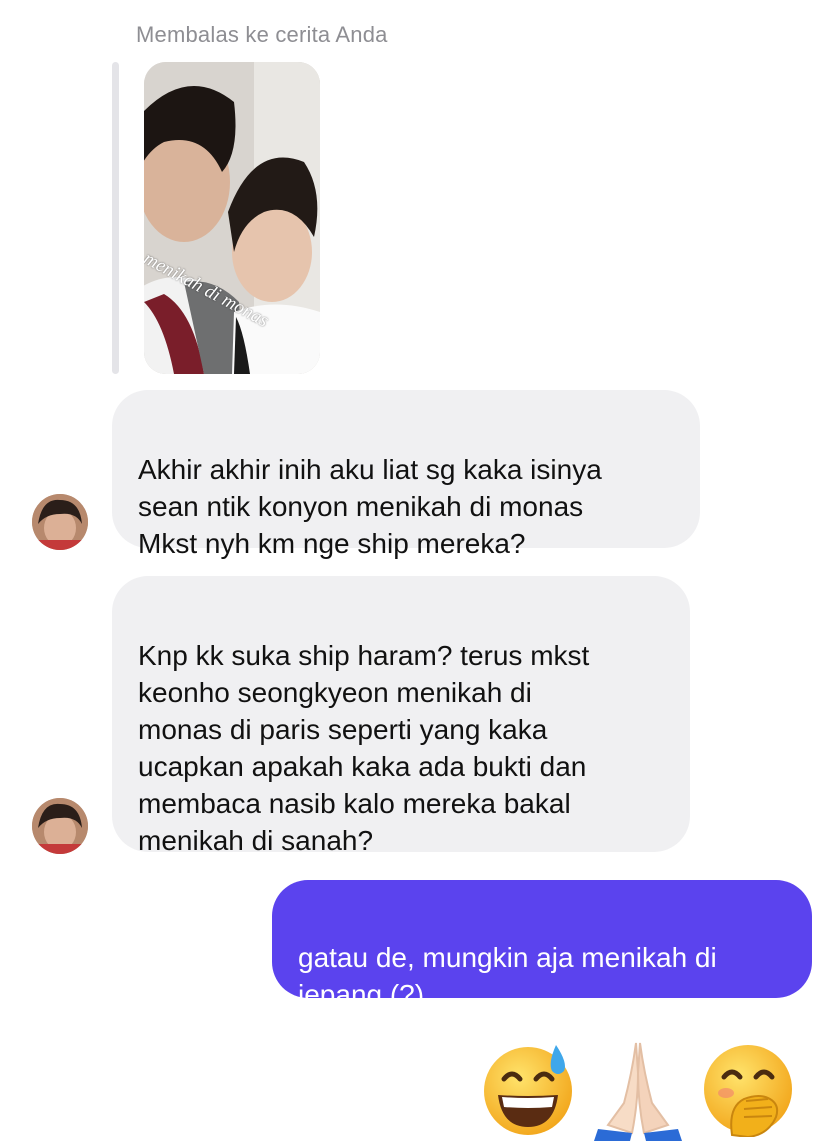 The width and height of the screenshot is (828, 1142). I want to click on folded-hands-emoji, so click(638, 1087).